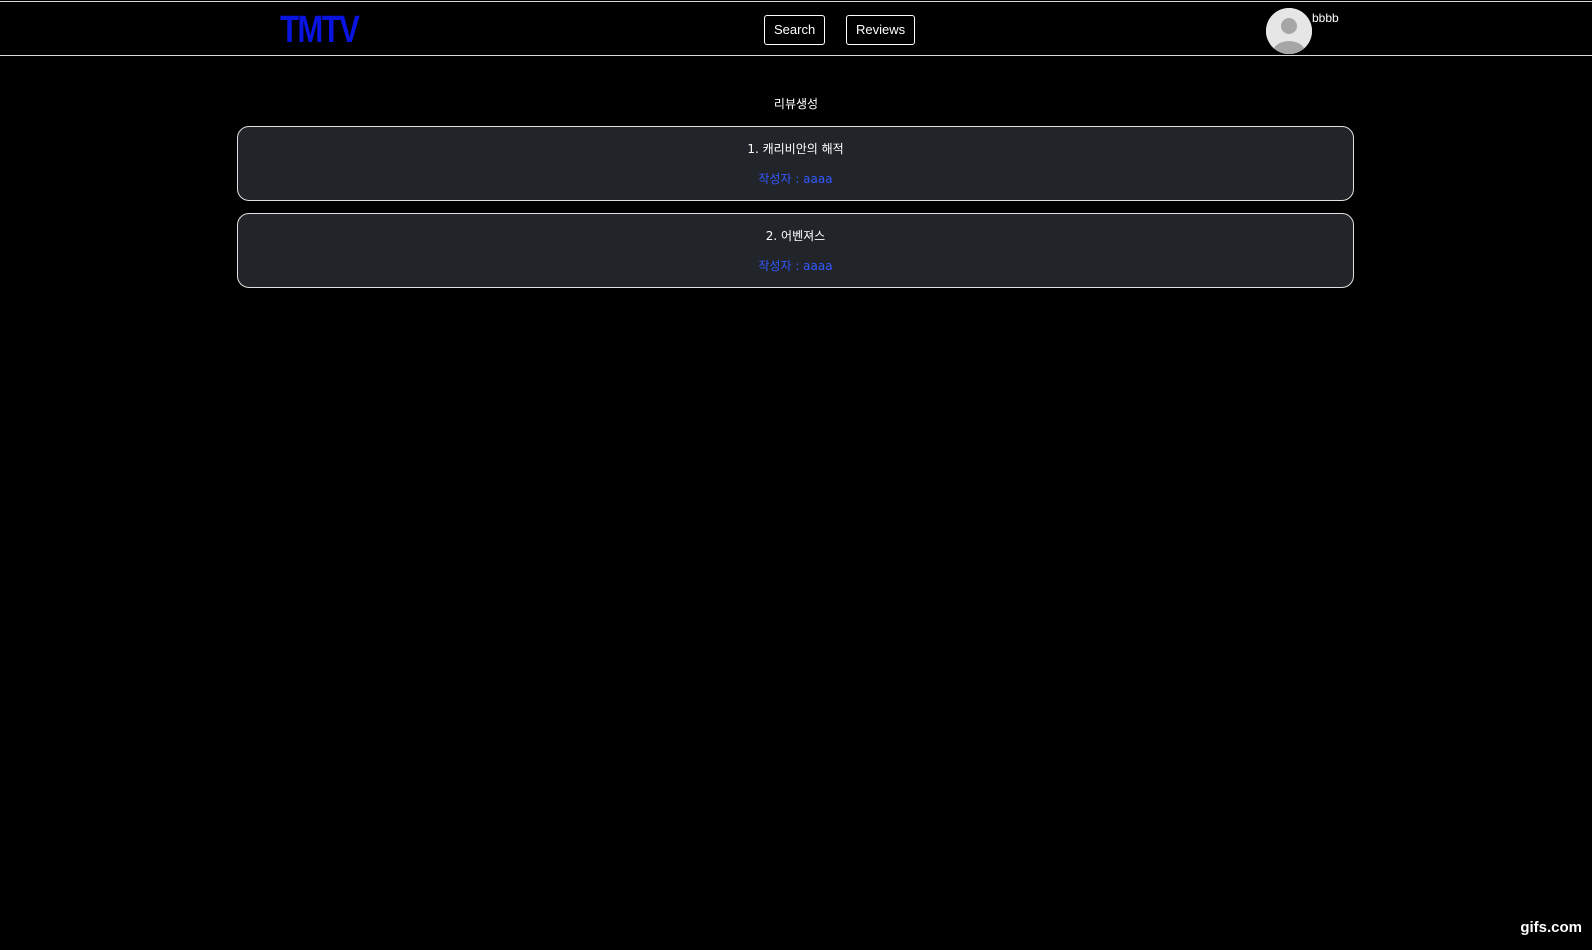  What do you see at coordinates (795, 250) in the screenshot?
I see `review-card: 2. 어벤져스 작성자 : aaaa` at bounding box center [795, 250].